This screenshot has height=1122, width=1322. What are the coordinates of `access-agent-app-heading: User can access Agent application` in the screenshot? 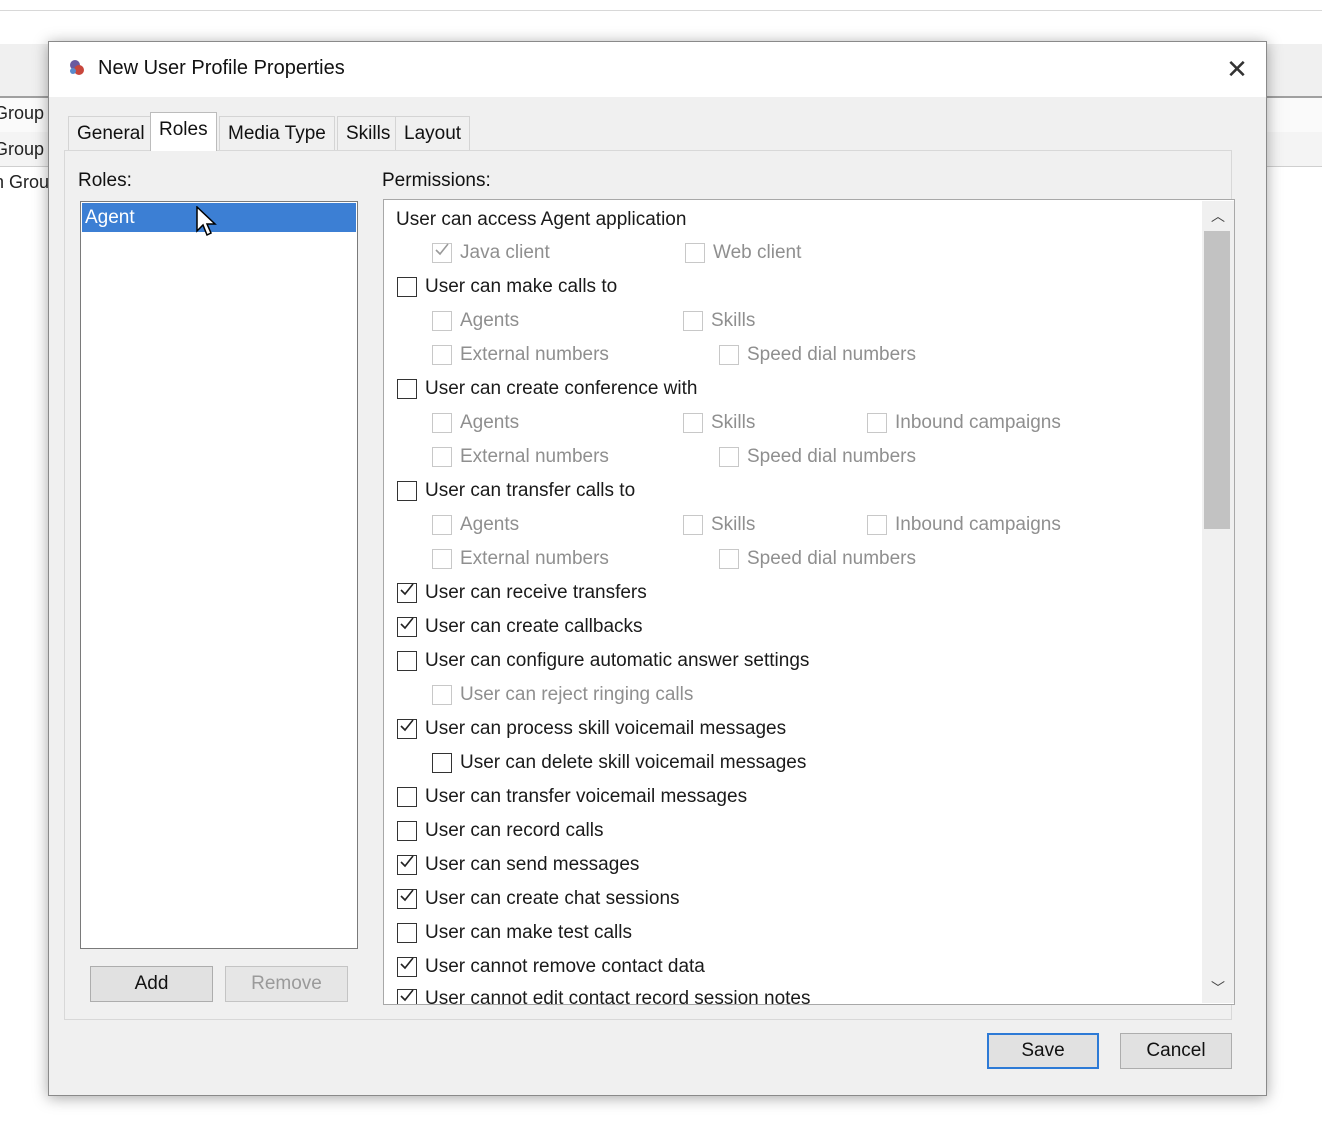 It's located at (541, 219).